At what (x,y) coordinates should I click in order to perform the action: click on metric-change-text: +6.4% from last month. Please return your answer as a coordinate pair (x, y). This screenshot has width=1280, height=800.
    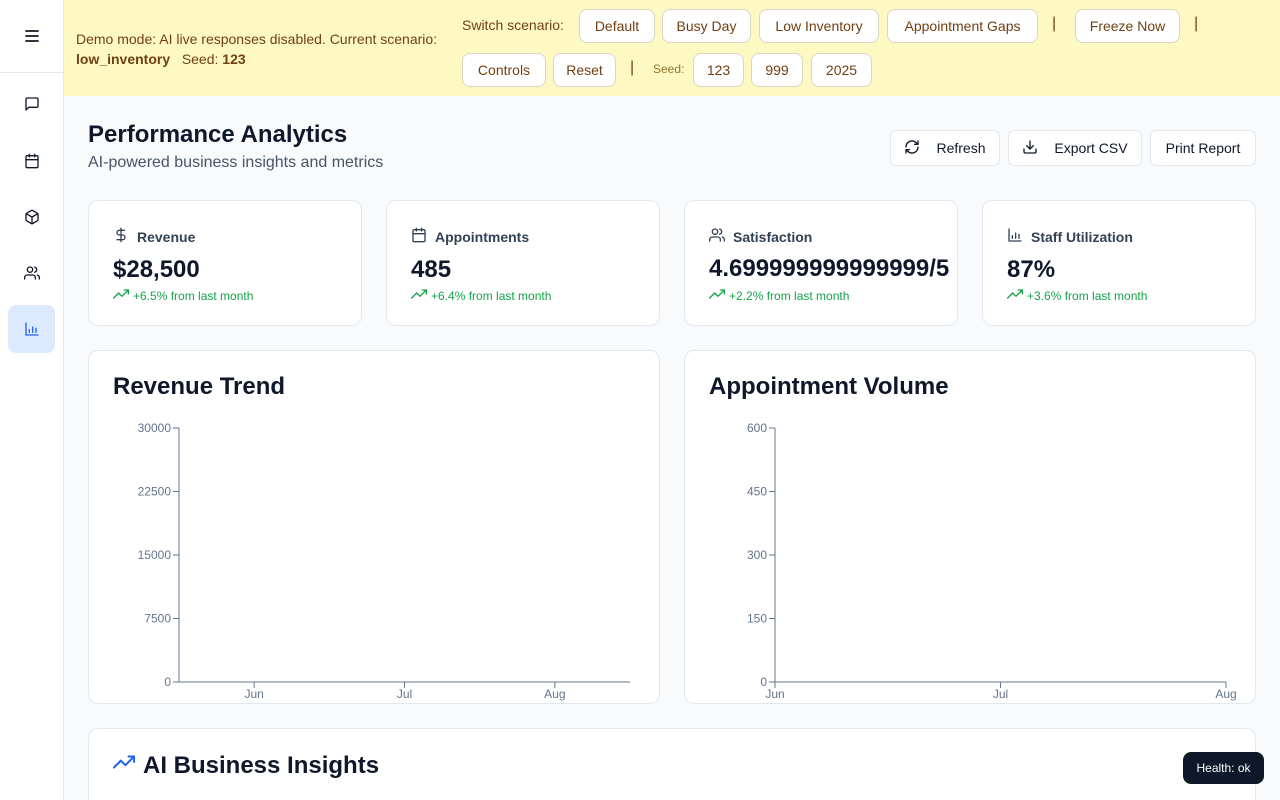
    Looking at the image, I should click on (491, 295).